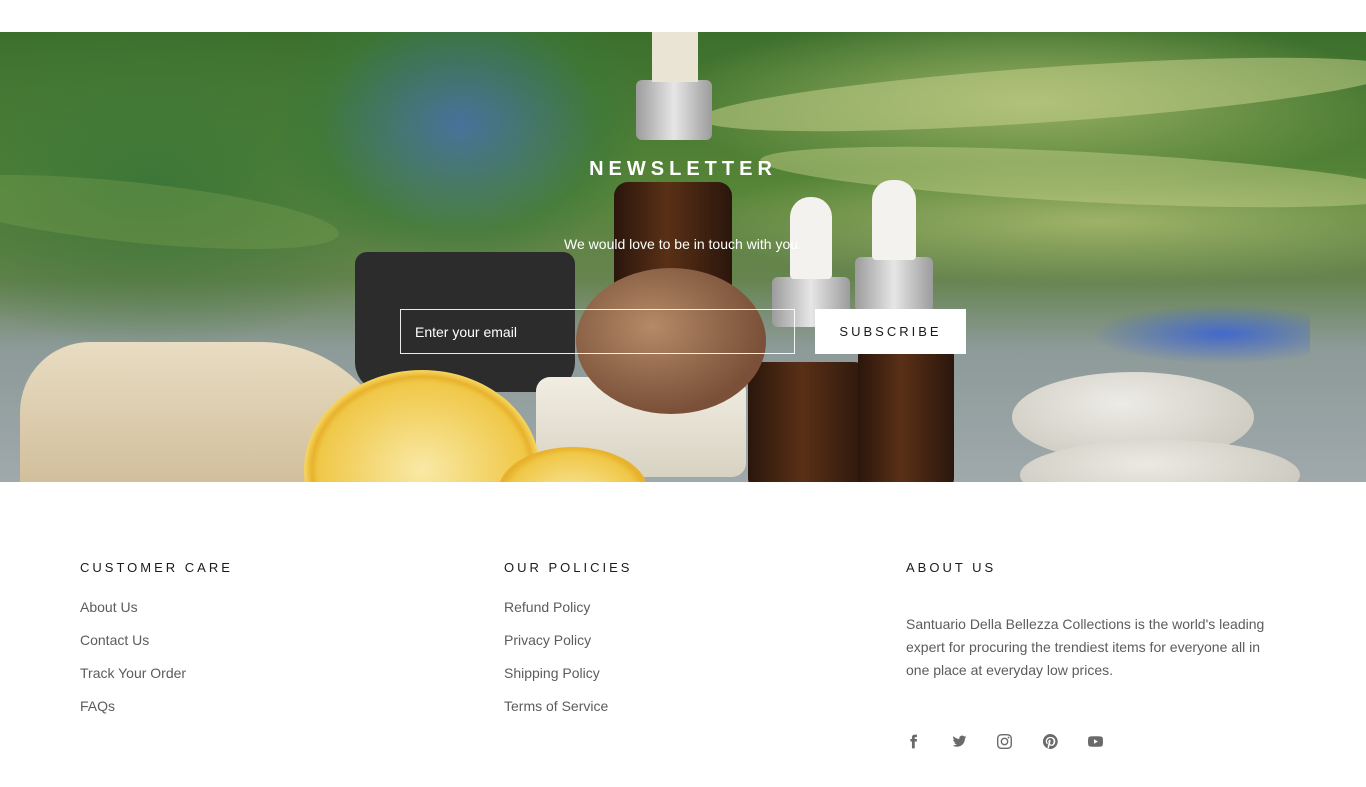 The image size is (1366, 787). What do you see at coordinates (1200, 334) in the screenshot?
I see `lavender-sprig` at bounding box center [1200, 334].